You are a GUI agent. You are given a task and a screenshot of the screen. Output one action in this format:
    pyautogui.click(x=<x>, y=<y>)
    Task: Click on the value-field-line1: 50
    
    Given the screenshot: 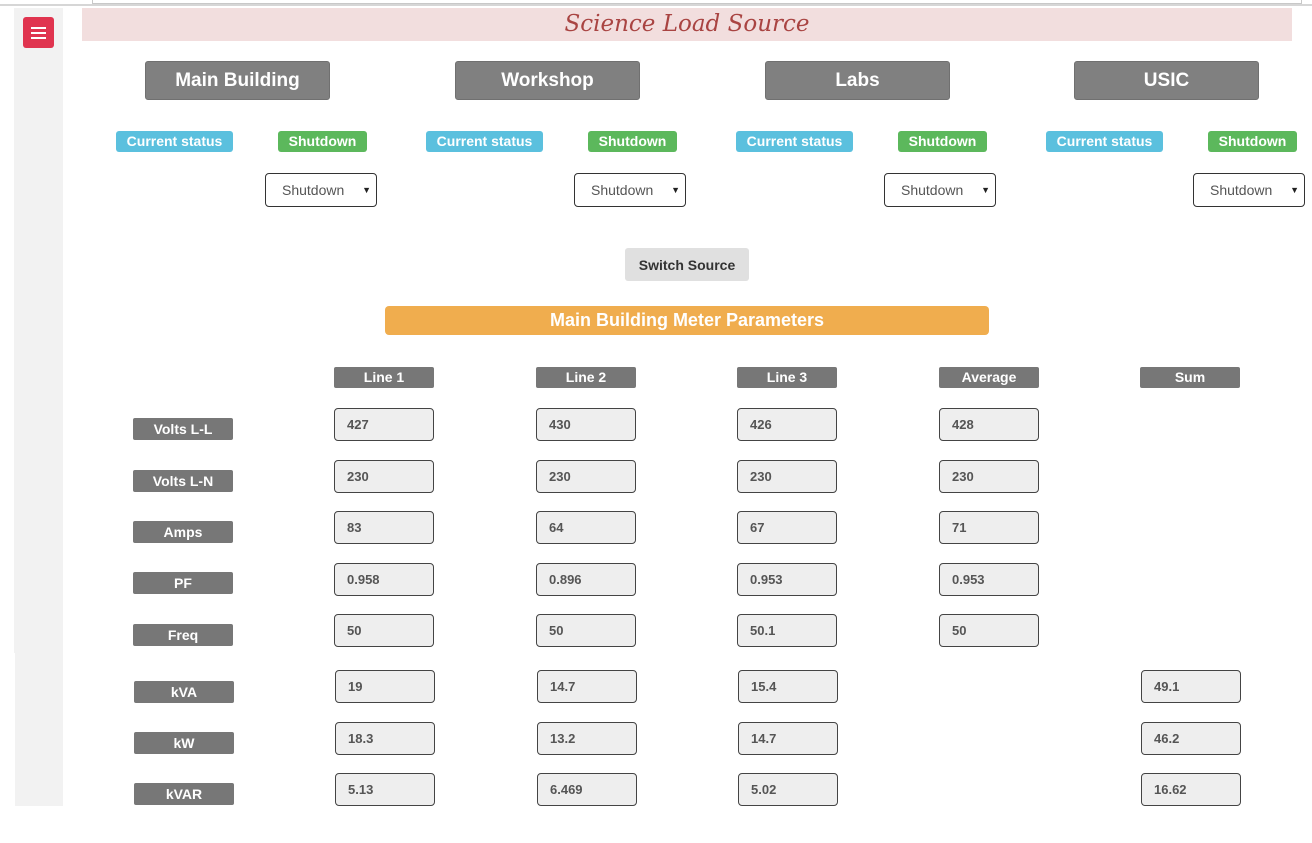 What is the action you would take?
    pyautogui.click(x=384, y=630)
    